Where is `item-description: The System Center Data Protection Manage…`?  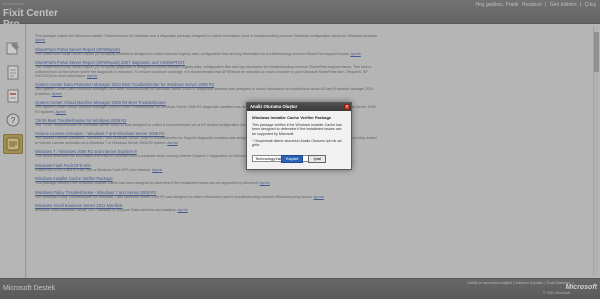
item-description: The System Center Data Protection Manage… is located at coordinates (204, 91).